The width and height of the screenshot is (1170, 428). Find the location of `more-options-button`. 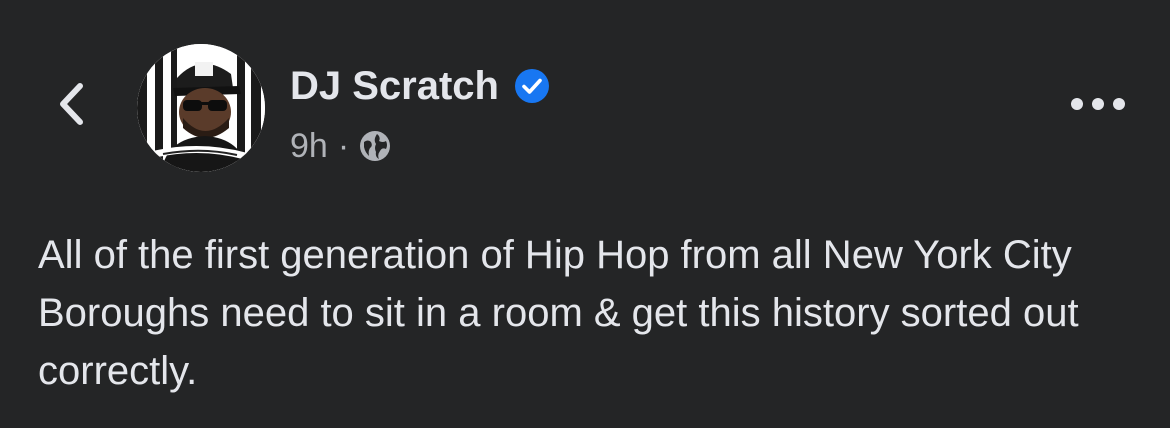

more-options-button is located at coordinates (1098, 104).